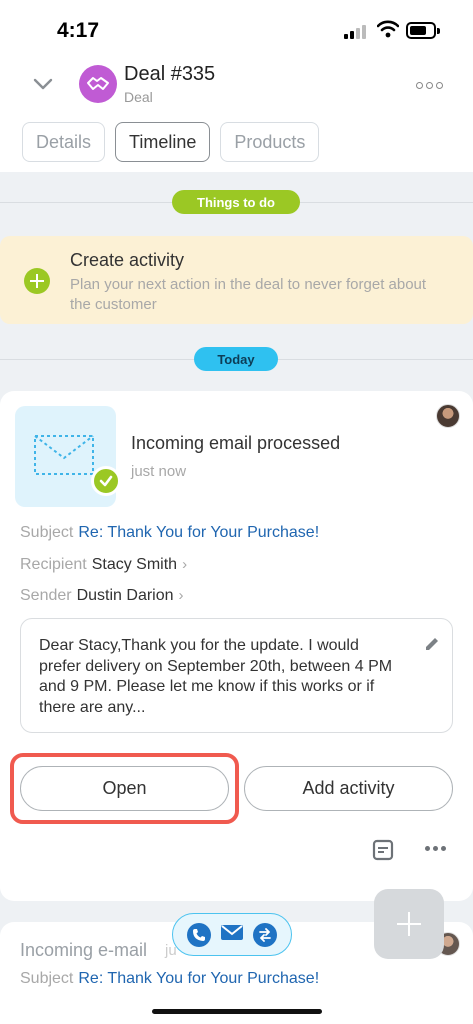  Describe the element at coordinates (388, 29) in the screenshot. I see `wifi-icon` at that location.